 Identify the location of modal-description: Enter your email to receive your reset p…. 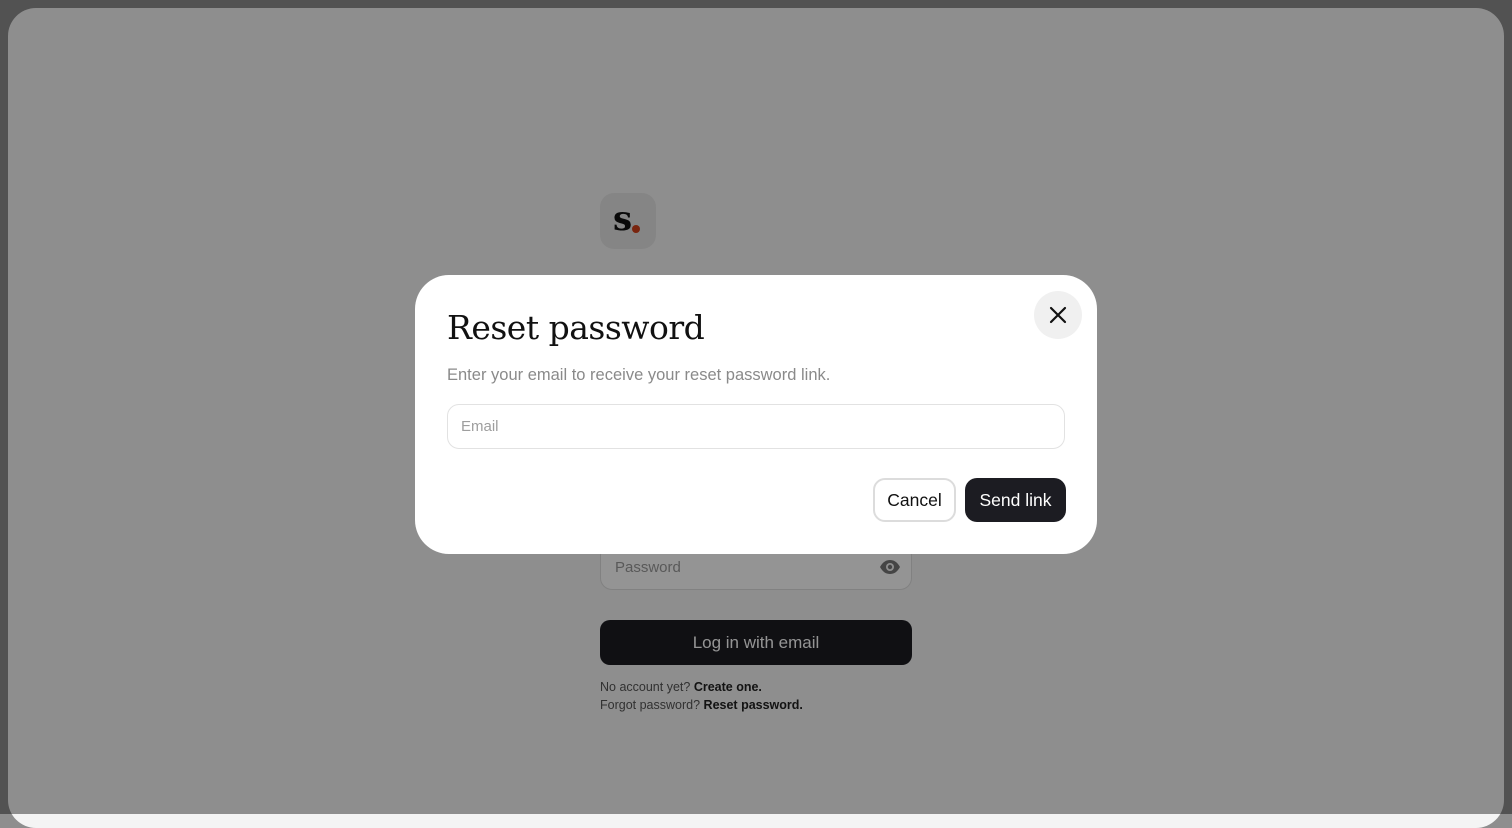
(639, 375).